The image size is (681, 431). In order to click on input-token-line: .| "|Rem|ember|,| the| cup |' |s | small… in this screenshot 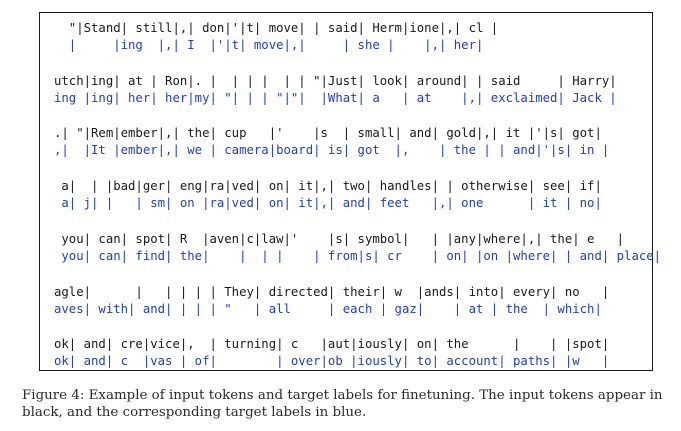, I will do `click(328, 133)`.